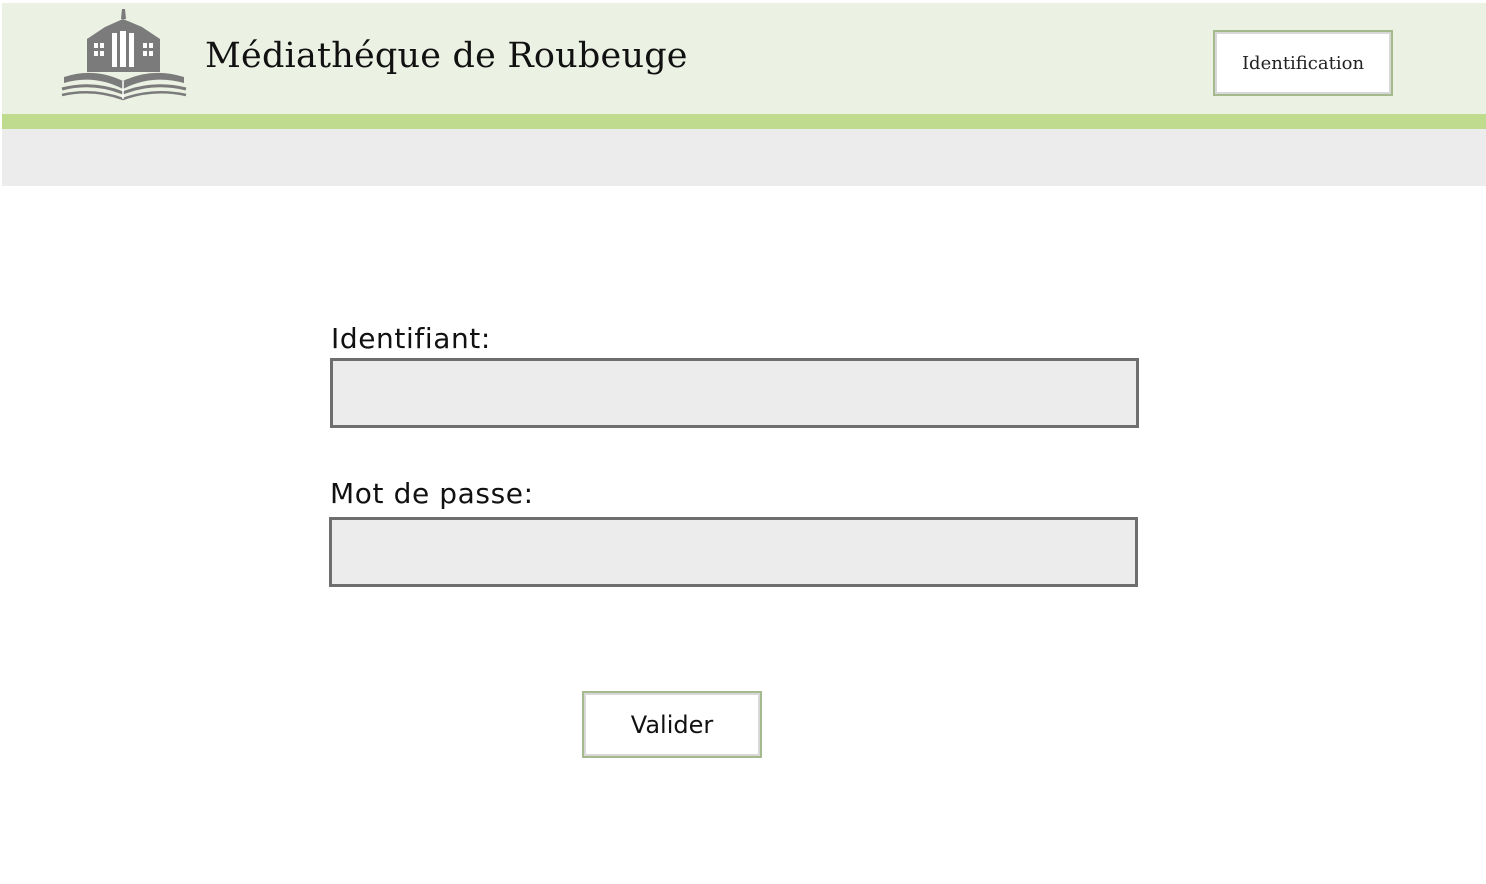  Describe the element at coordinates (672, 724) in the screenshot. I see `validate-button: Valider` at that location.